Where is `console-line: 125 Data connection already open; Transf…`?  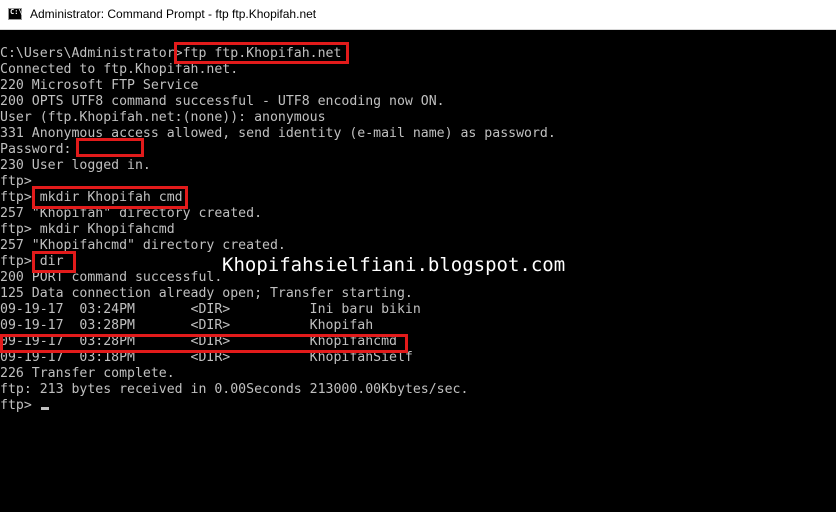
console-line: 125 Data connection already open; Transf… is located at coordinates (206, 294).